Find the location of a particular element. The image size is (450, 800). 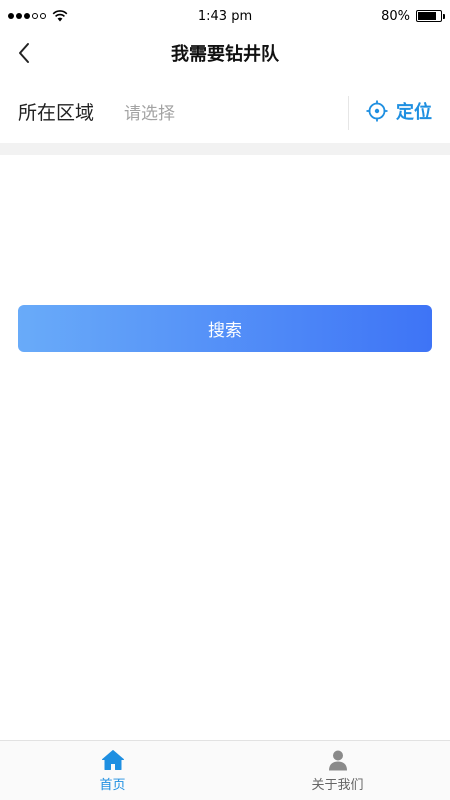

nav-bar: 我需要钻井队 is located at coordinates (225, 53).